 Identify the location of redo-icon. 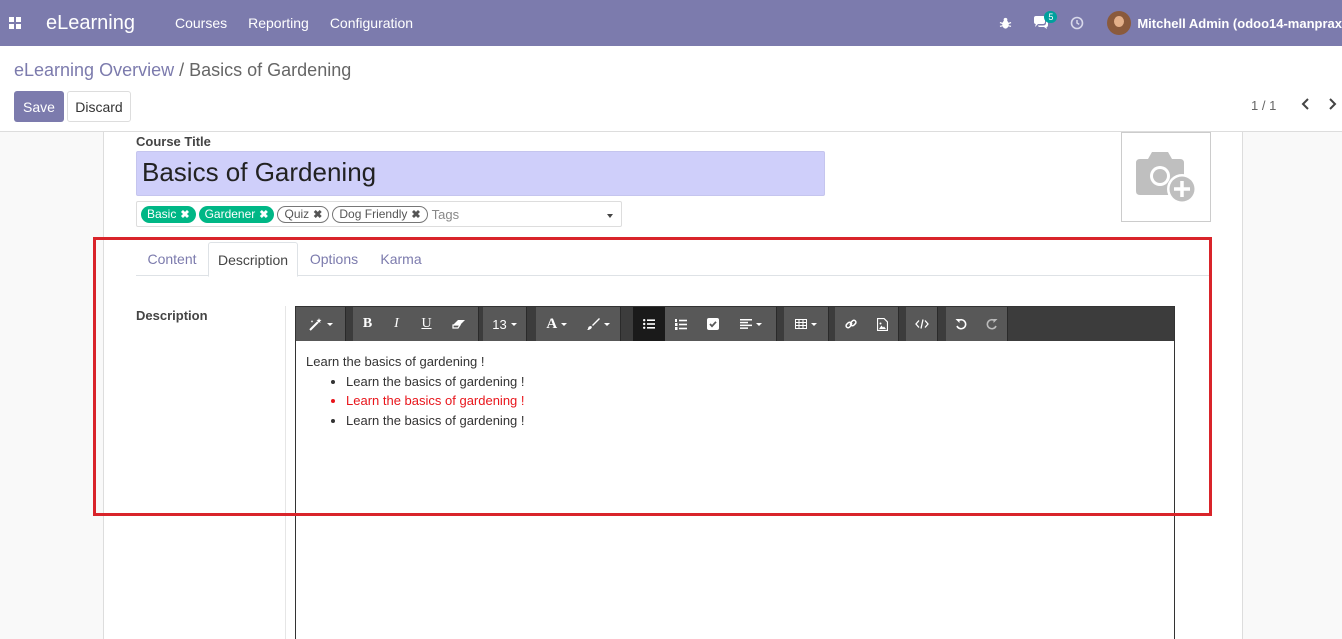
(992, 324).